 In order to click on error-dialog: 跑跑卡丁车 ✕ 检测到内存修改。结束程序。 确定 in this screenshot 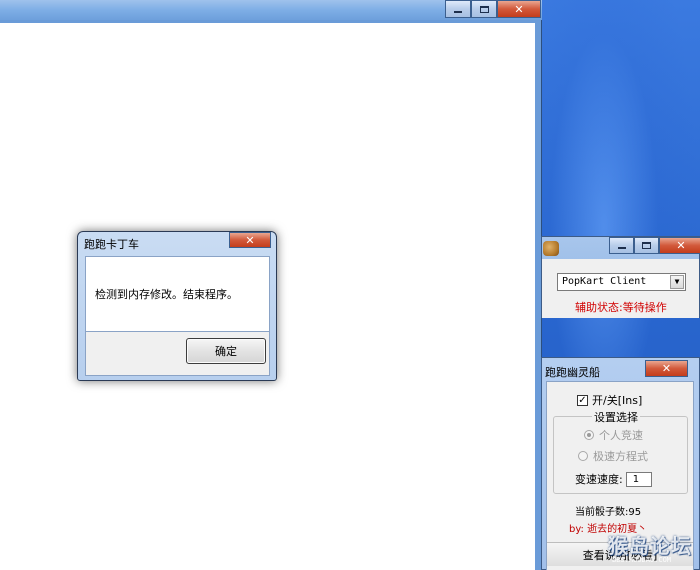, I will do `click(177, 306)`.